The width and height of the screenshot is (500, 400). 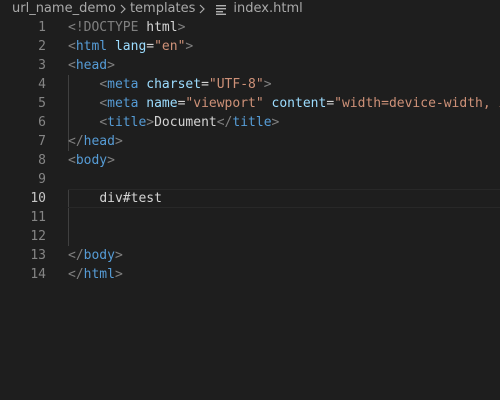 I want to click on token-text: div#test, so click(x=130, y=198).